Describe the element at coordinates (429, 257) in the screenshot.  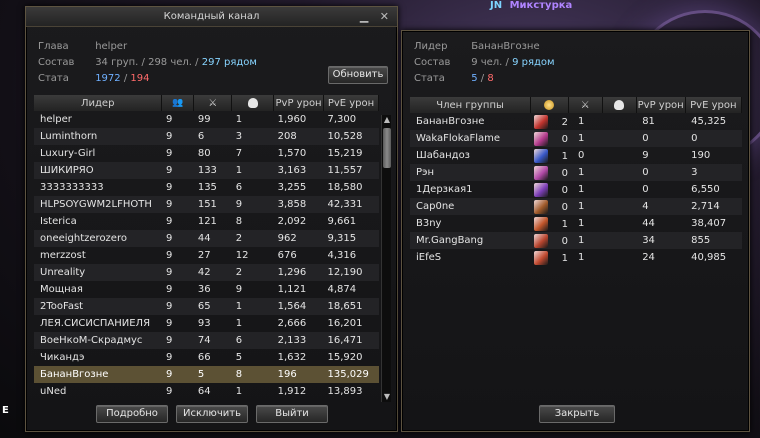
I see `cell-member-name: iEfeS` at that location.